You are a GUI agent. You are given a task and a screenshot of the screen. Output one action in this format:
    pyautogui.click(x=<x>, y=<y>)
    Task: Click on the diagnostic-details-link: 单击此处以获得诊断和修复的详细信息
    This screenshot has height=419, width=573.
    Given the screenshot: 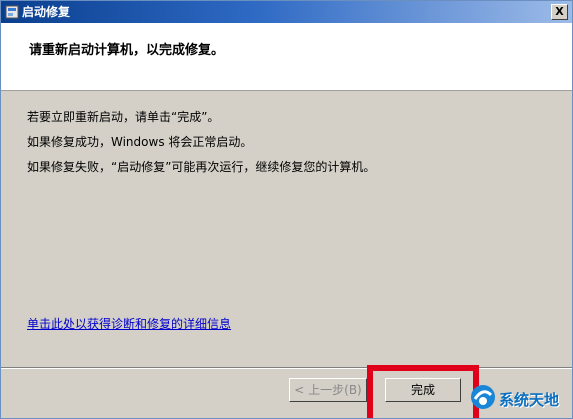 What is the action you would take?
    pyautogui.click(x=129, y=323)
    